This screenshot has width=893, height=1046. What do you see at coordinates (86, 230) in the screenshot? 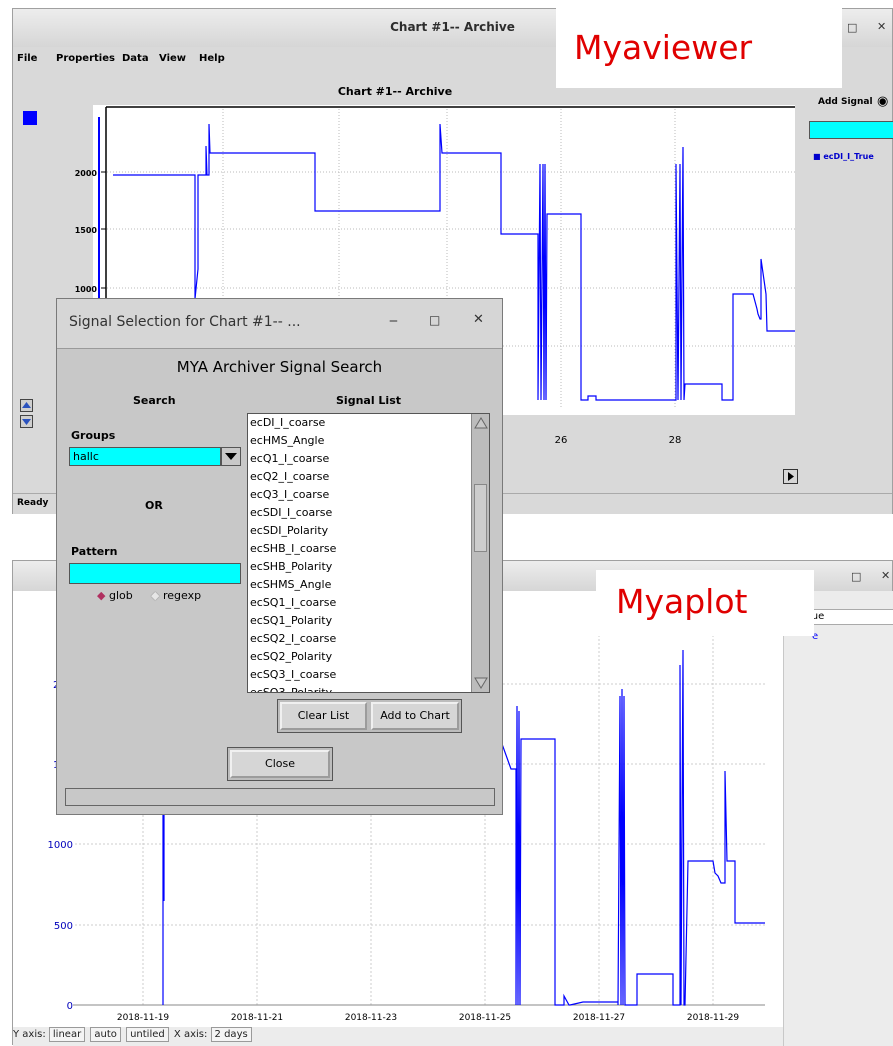
I see `y-tick-label: 1500` at bounding box center [86, 230].